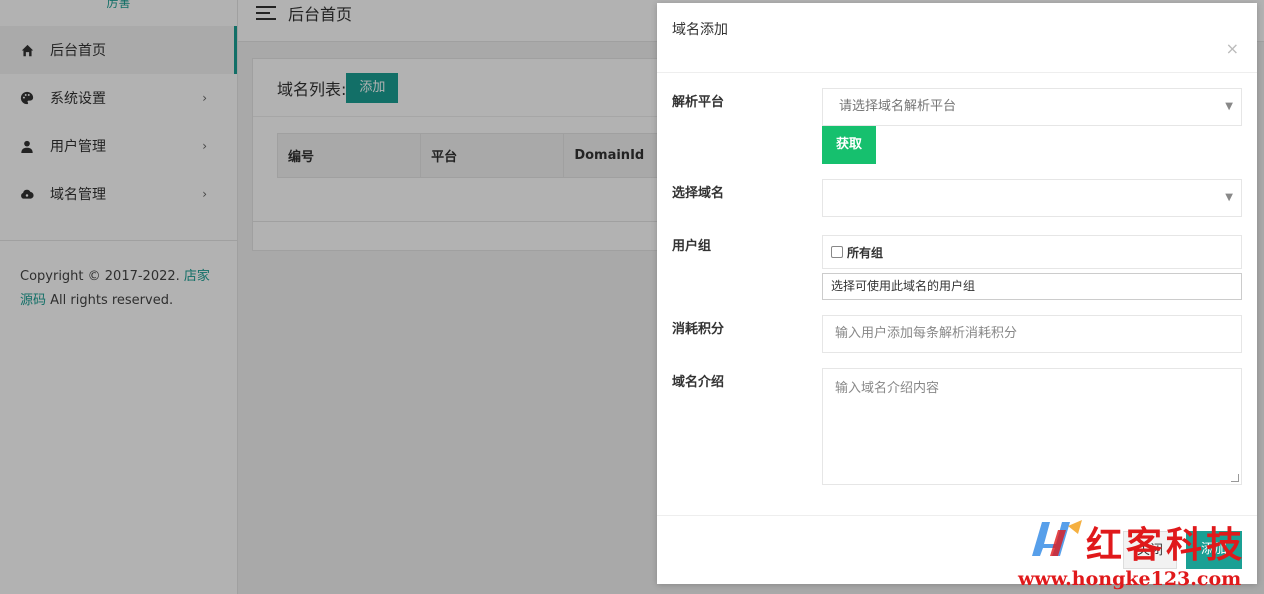 The width and height of the screenshot is (1264, 594). What do you see at coordinates (1232, 48) in the screenshot?
I see `close-icon: ×` at bounding box center [1232, 48].